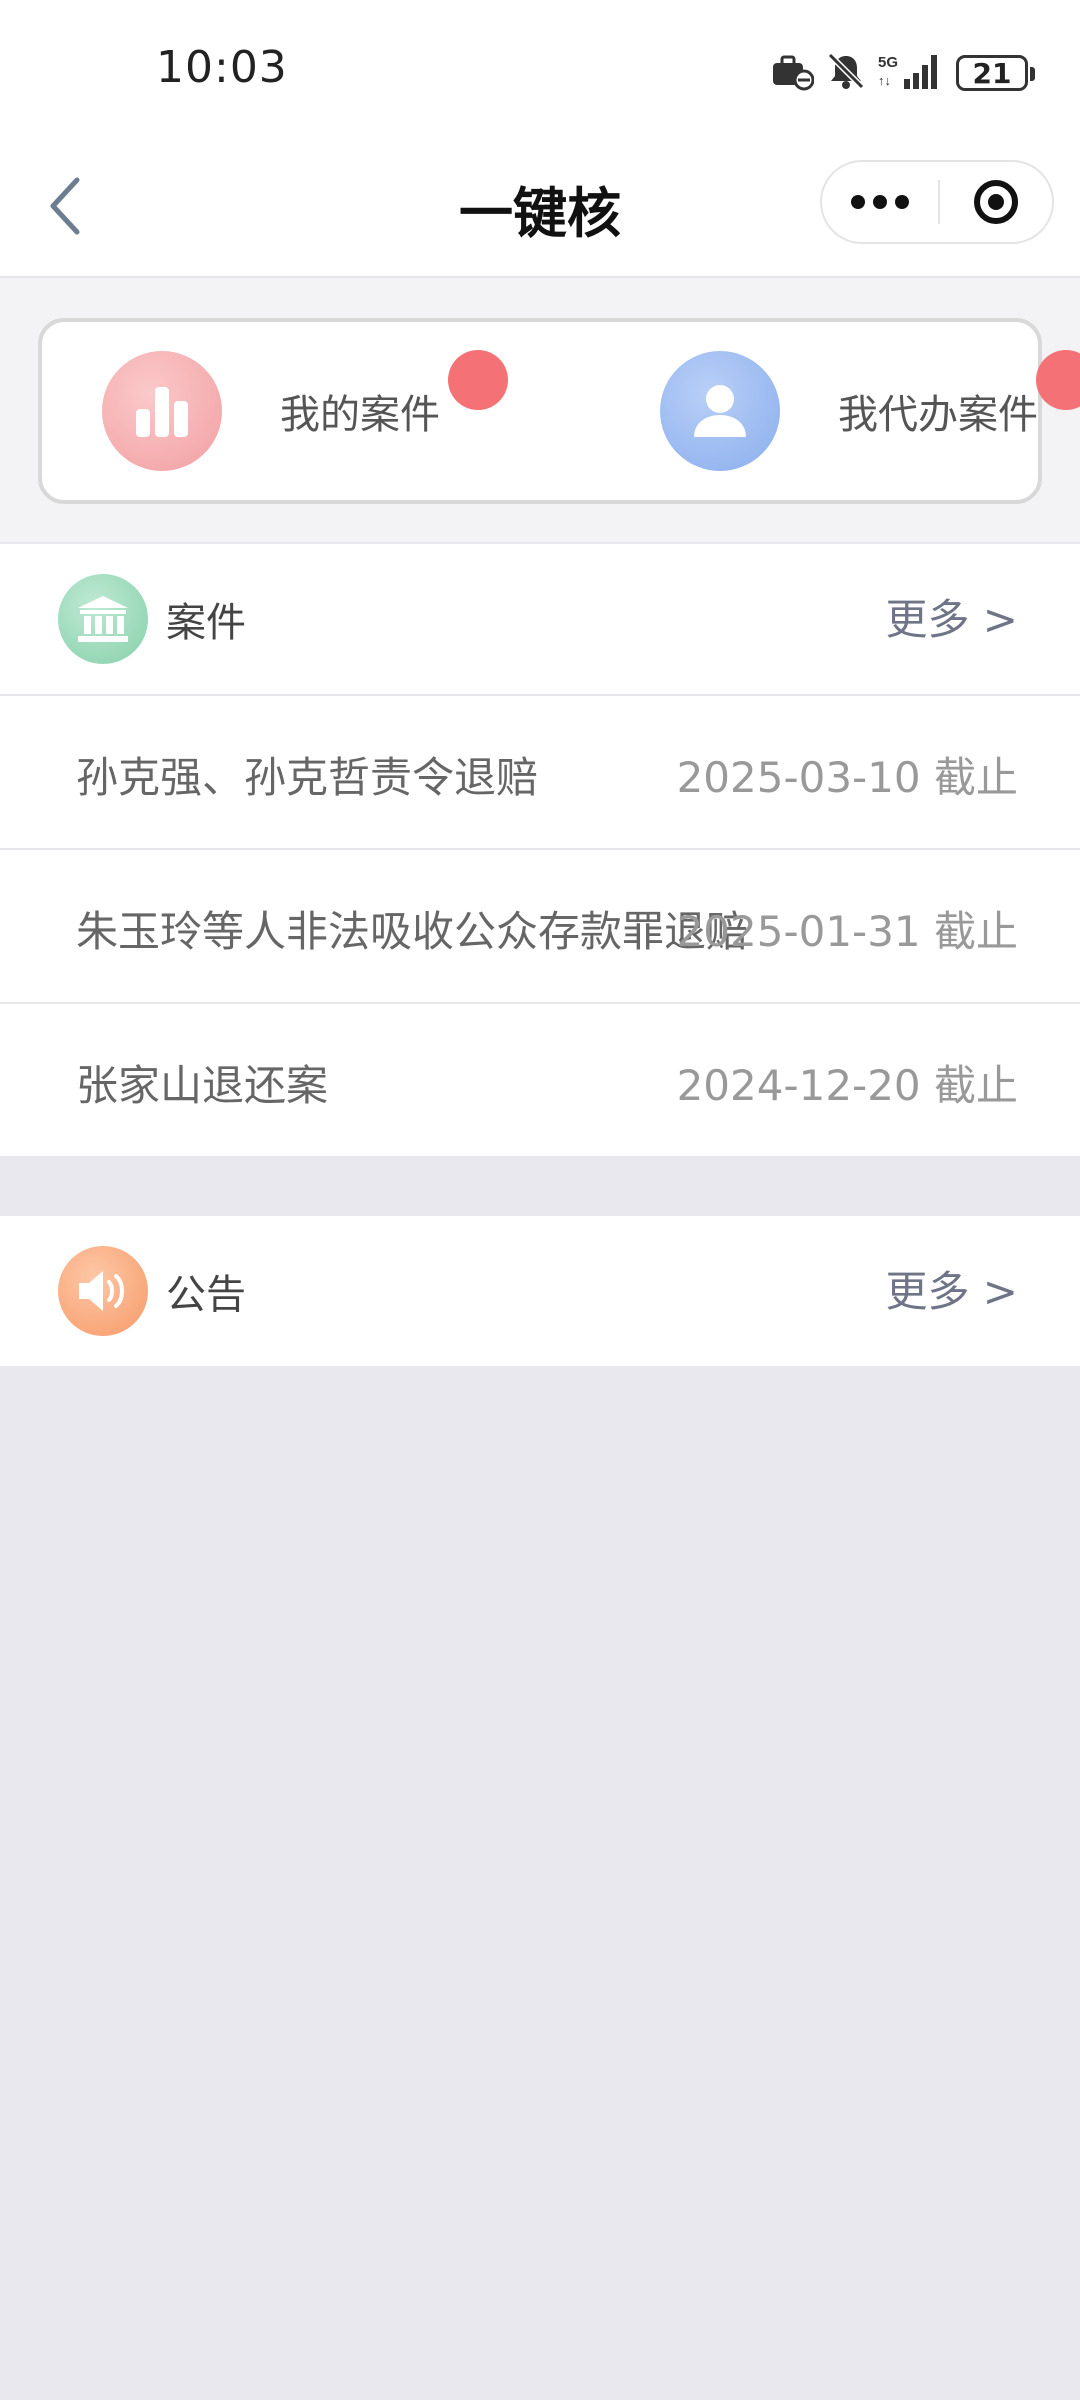 This screenshot has height=2400, width=1080. What do you see at coordinates (540, 773) in the screenshot?
I see `case-row: 孙克强、孙克哲责令退赔 2025-03-10 截止` at bounding box center [540, 773].